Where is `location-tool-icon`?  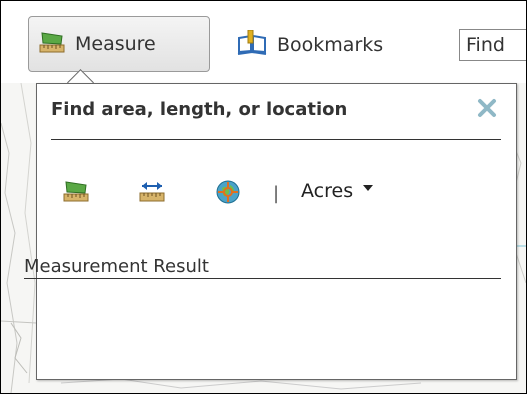 location-tool-icon is located at coordinates (228, 194).